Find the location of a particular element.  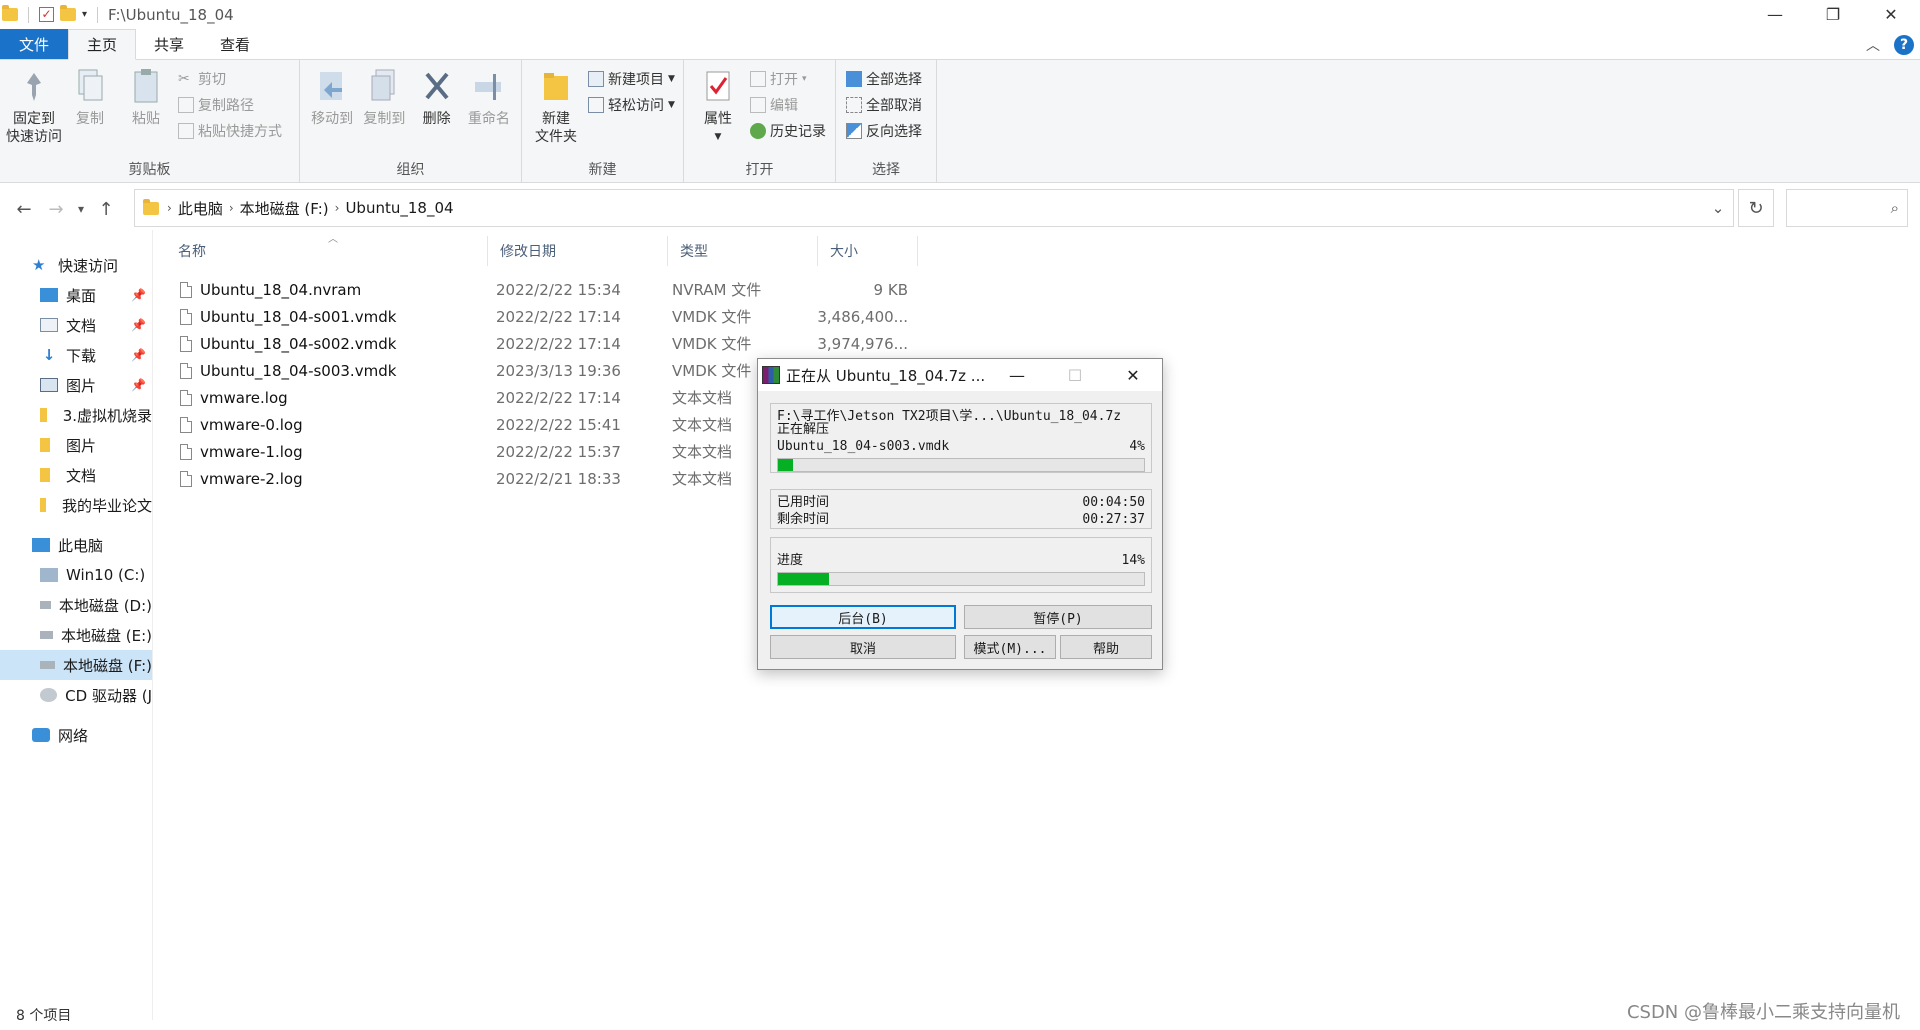

new-item-label: 新建项目 is located at coordinates (636, 80).